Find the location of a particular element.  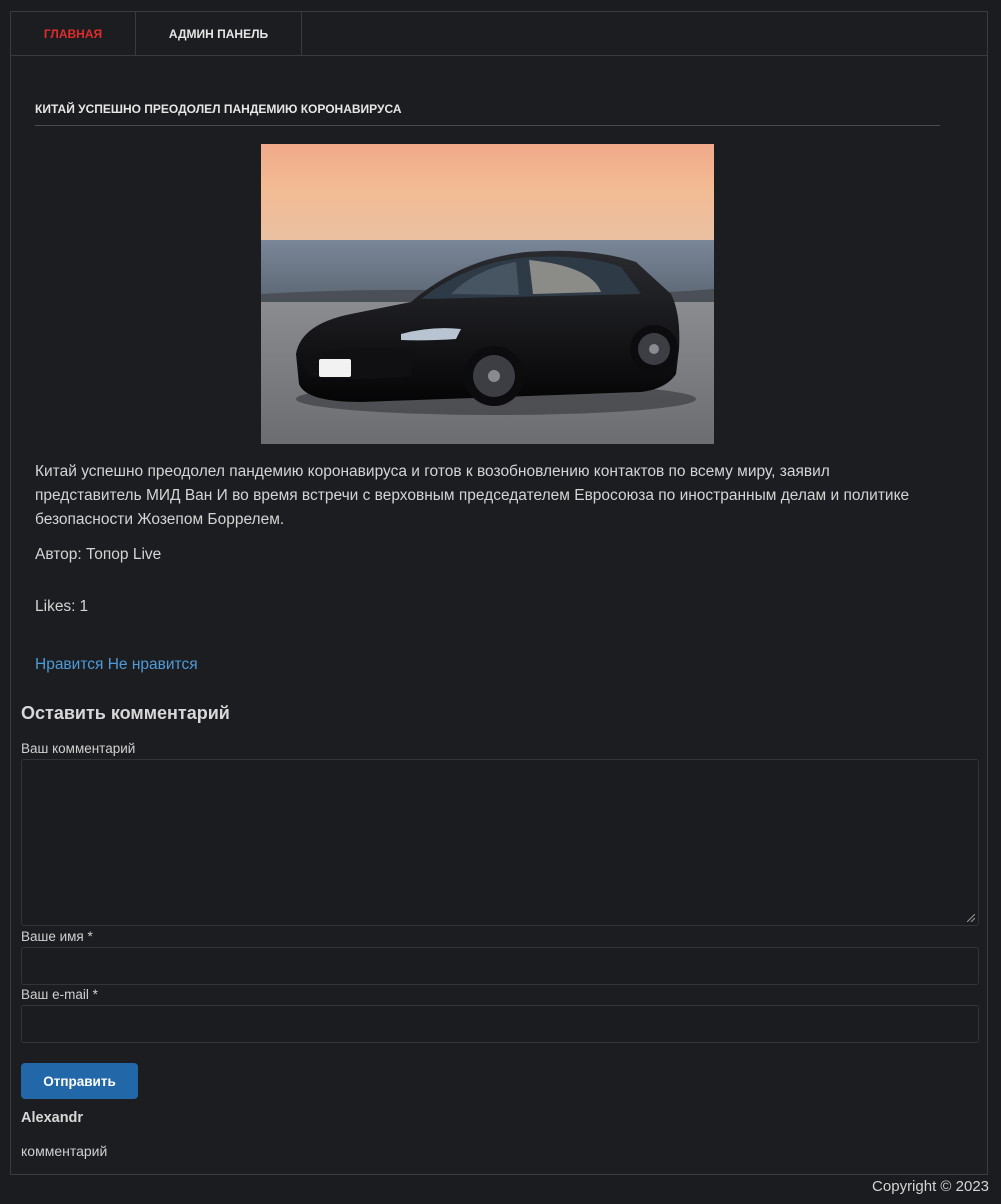

comment-text: комментарий is located at coordinates (64, 1151).